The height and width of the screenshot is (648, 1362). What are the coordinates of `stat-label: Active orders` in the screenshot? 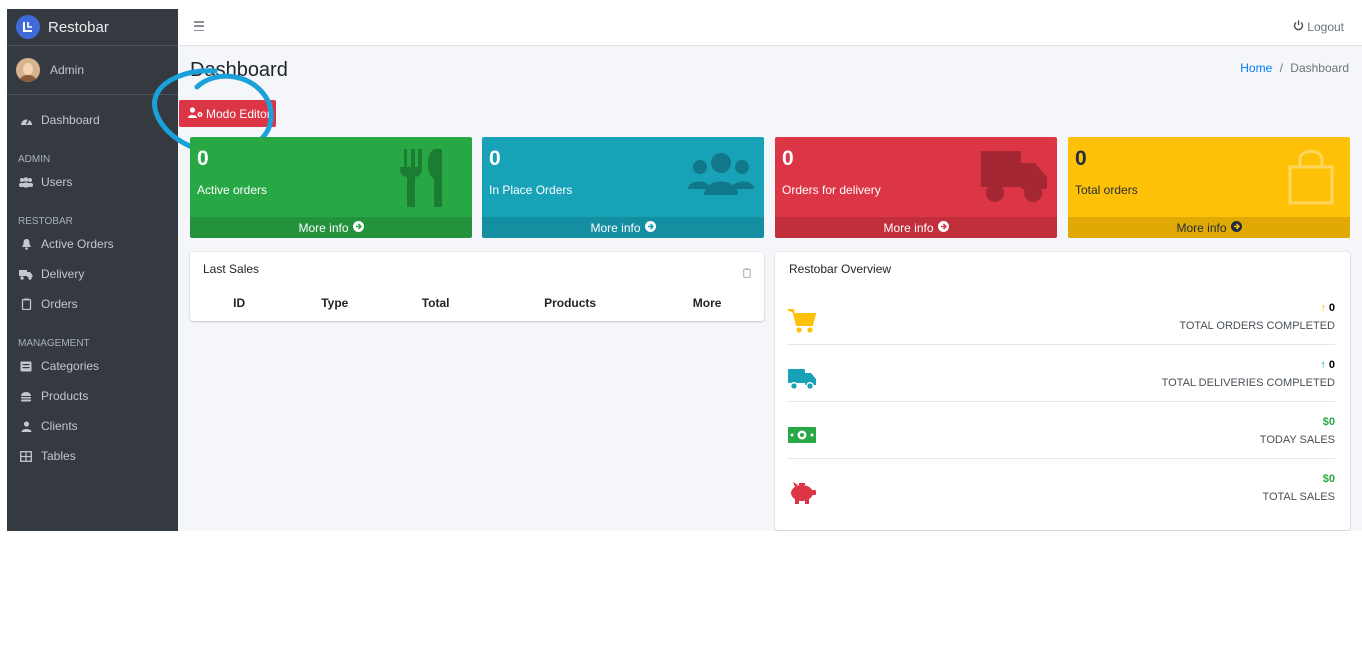 It's located at (232, 190).